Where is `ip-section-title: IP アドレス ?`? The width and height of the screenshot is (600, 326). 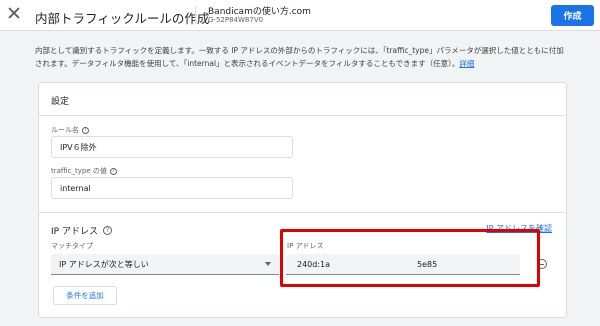
ip-section-title: IP アドレス ? is located at coordinates (81, 230).